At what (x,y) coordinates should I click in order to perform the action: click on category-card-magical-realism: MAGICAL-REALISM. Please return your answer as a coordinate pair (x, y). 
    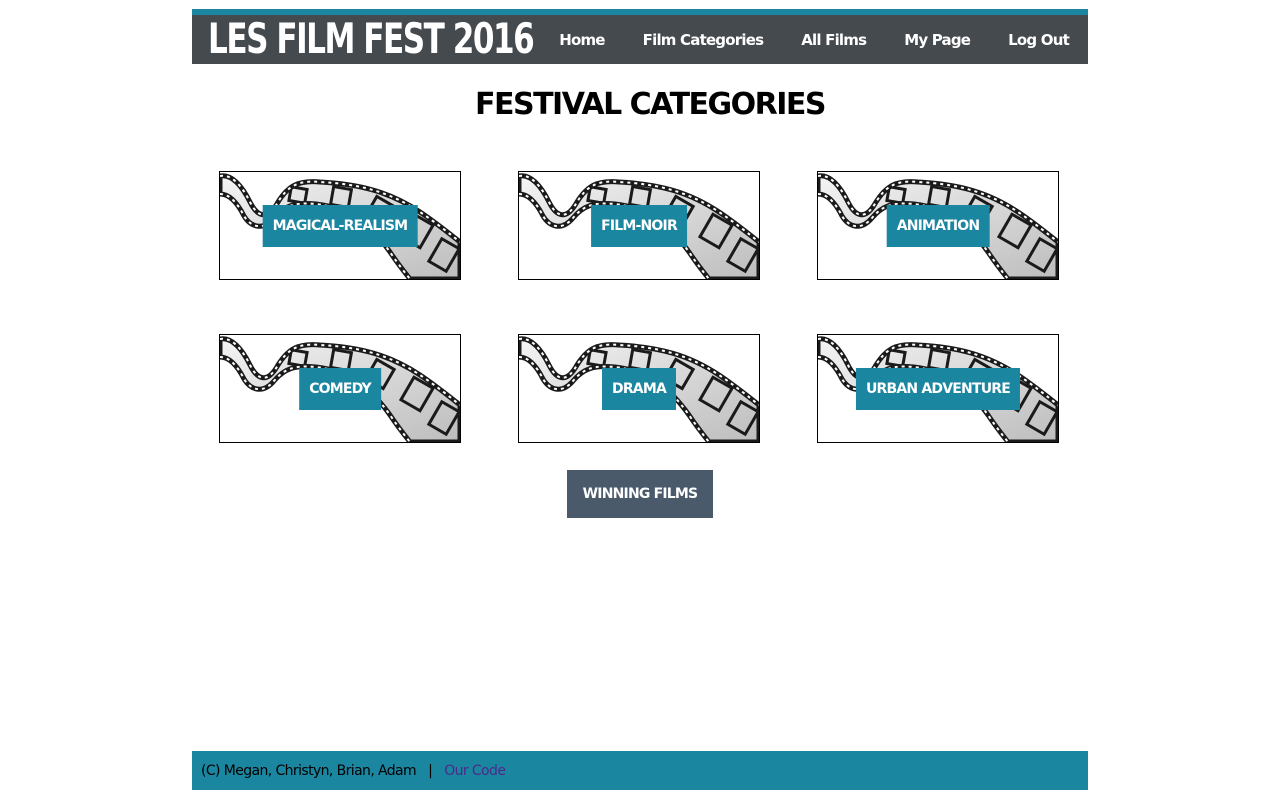
    Looking at the image, I should click on (340, 225).